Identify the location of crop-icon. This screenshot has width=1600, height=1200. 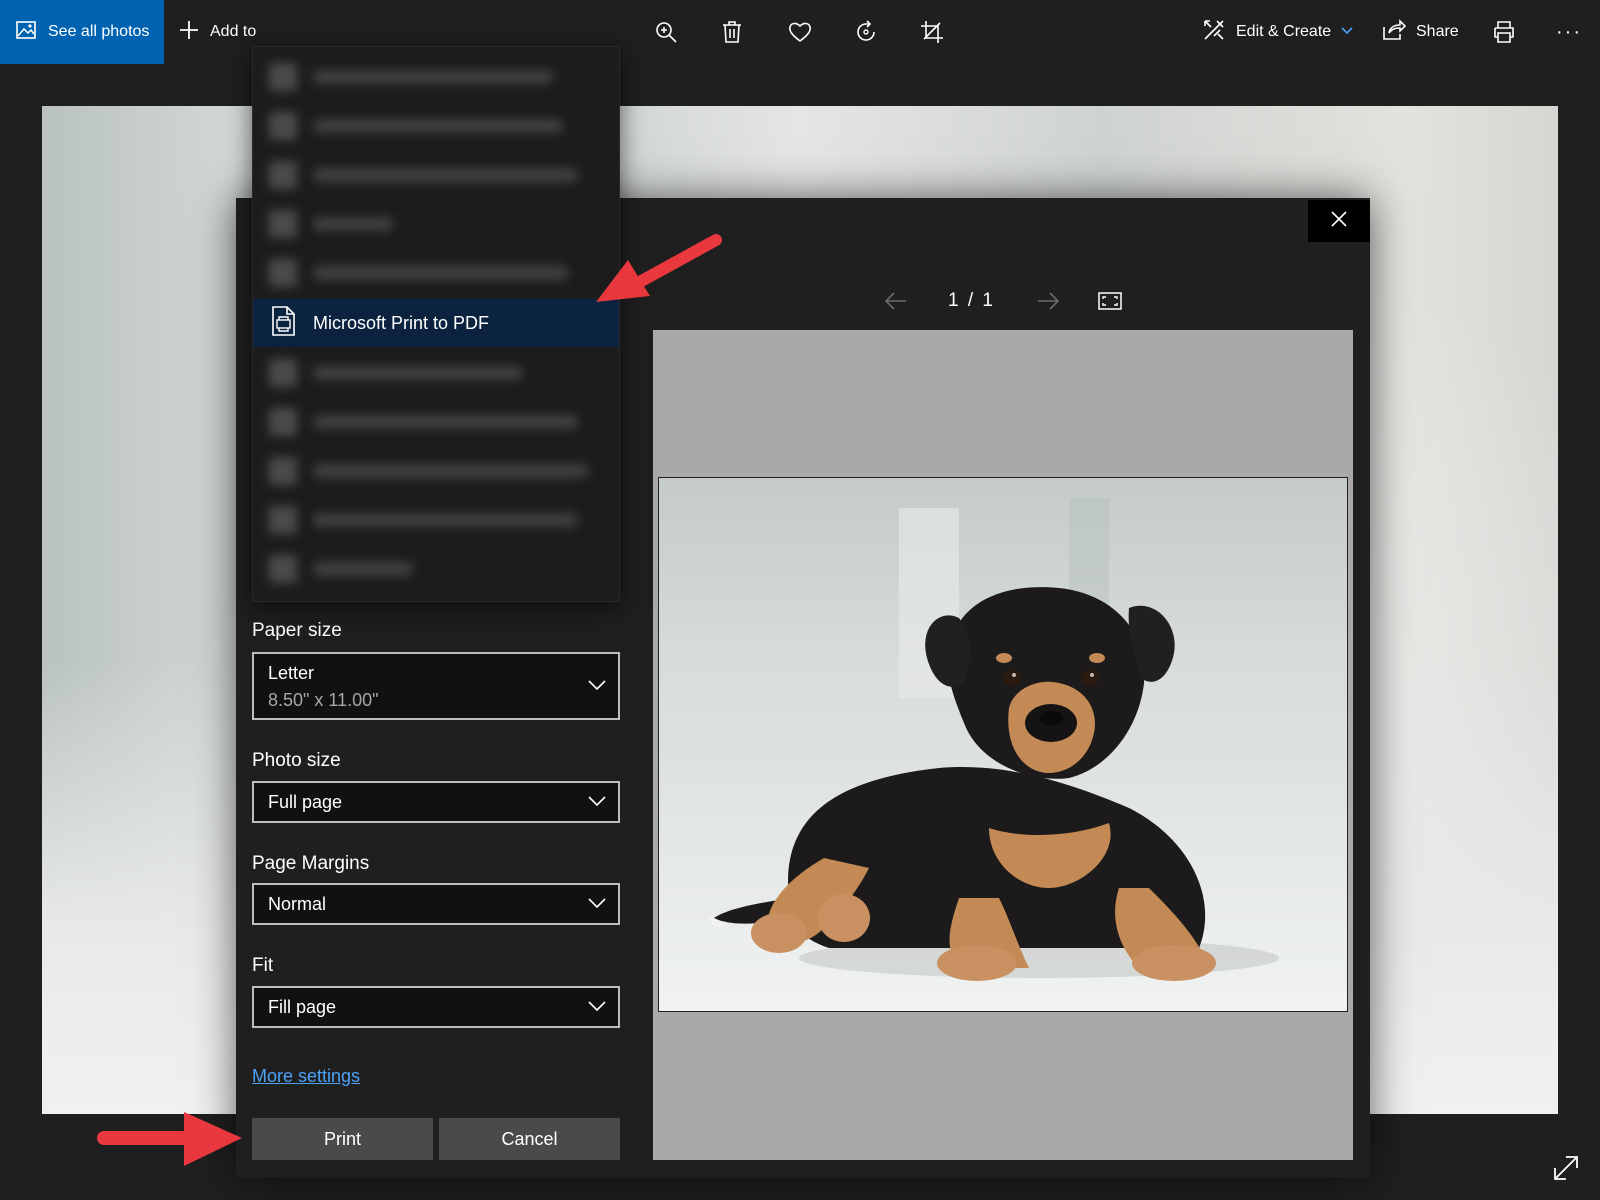
(932, 32).